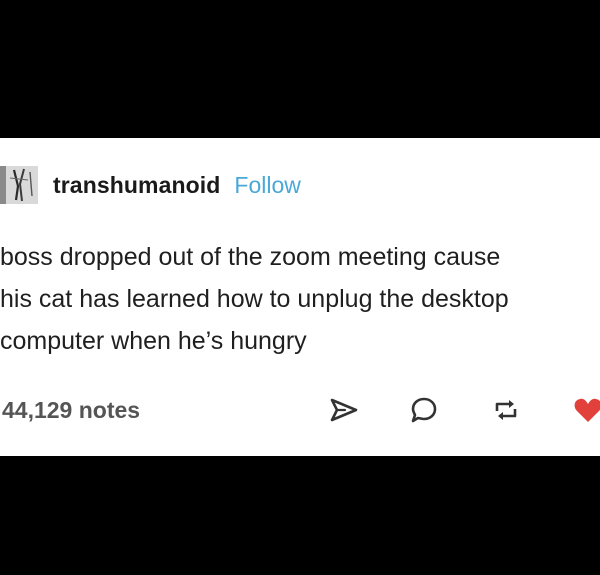 The image size is (600, 575). I want to click on like-button, so click(585, 410).